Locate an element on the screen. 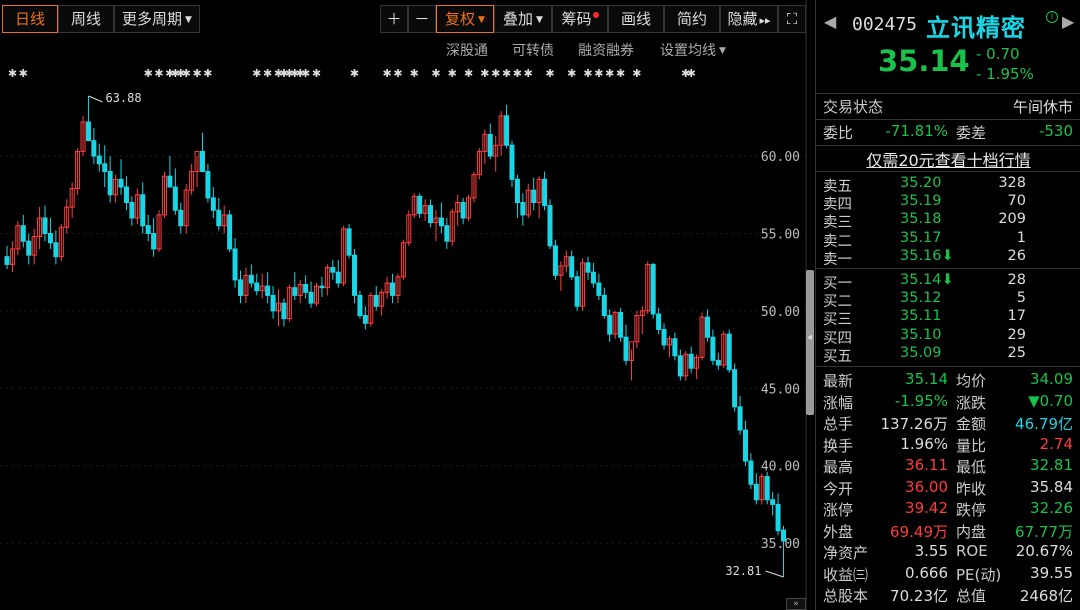 The height and width of the screenshot is (610, 1080). stat-row: 最高 36.11 最低 32.81 is located at coordinates (948, 467).